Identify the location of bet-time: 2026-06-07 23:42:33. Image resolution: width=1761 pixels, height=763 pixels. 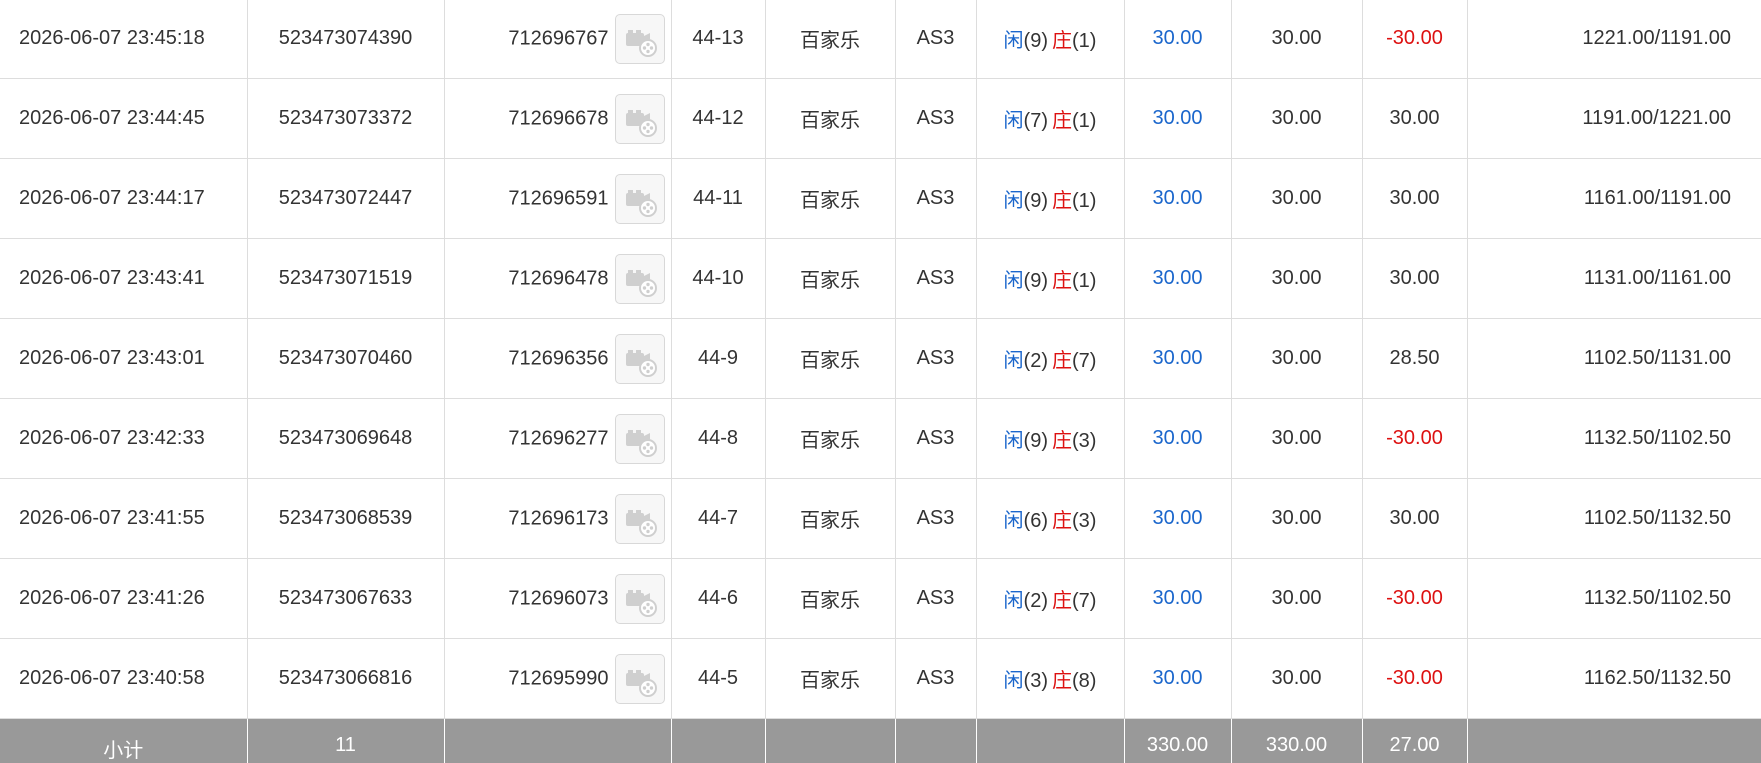
(124, 438).